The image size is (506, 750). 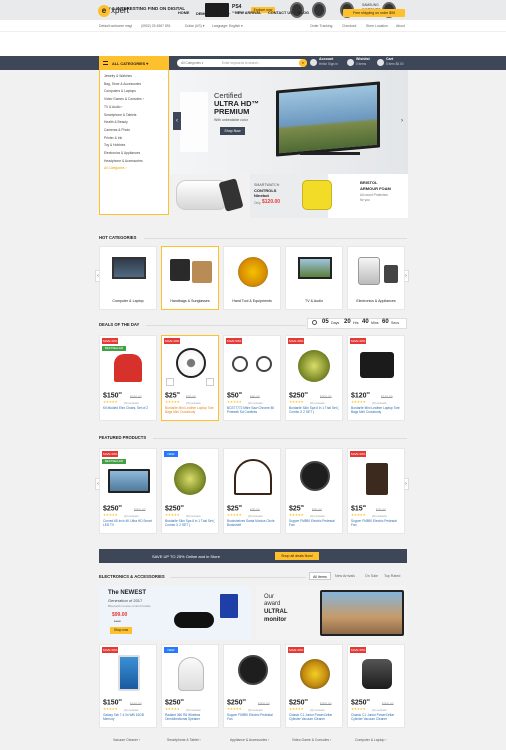 I want to click on store-location-link: Store Location, so click(x=377, y=26).